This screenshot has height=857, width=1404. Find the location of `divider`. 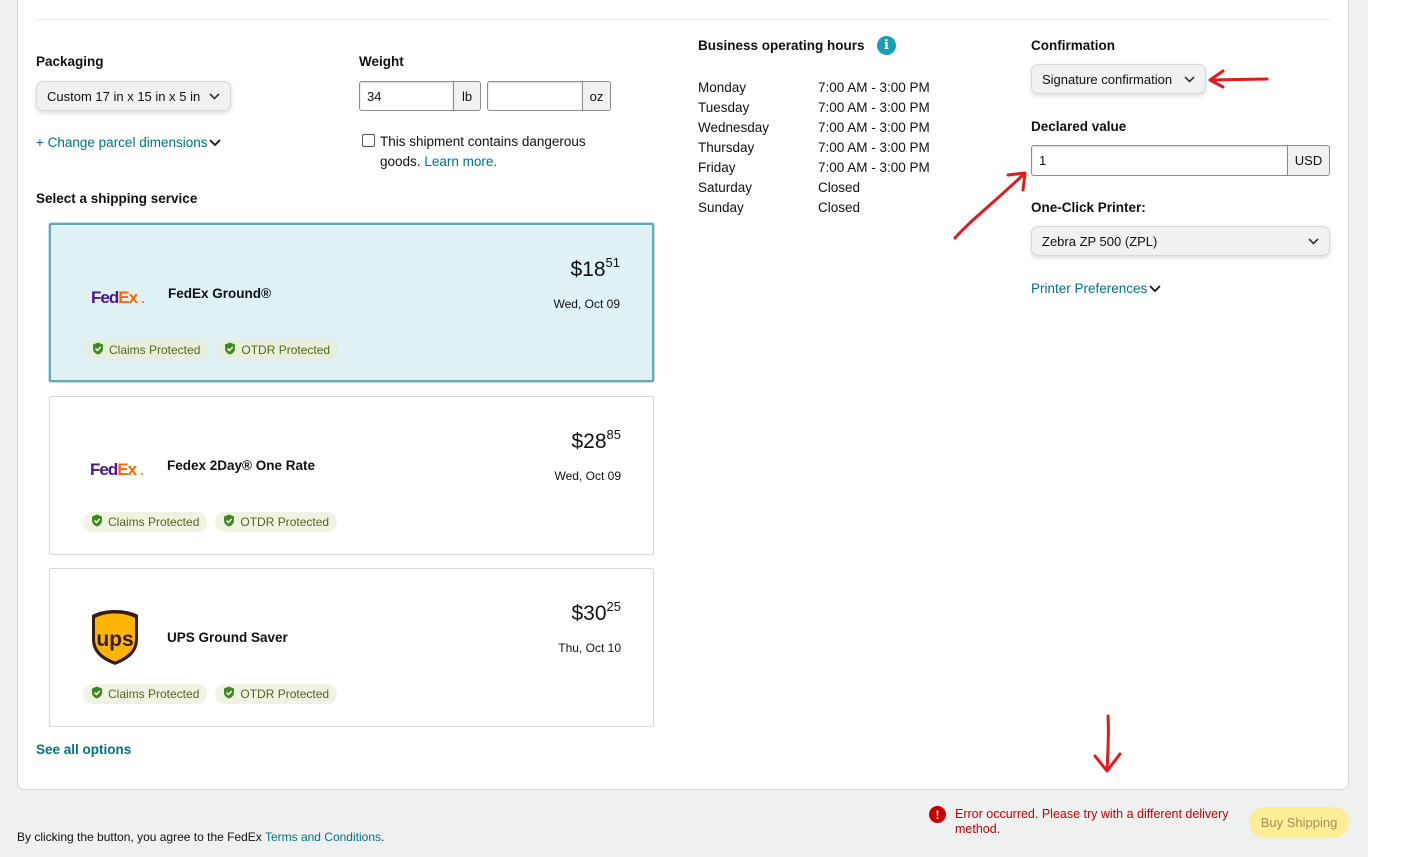

divider is located at coordinates (683, 19).